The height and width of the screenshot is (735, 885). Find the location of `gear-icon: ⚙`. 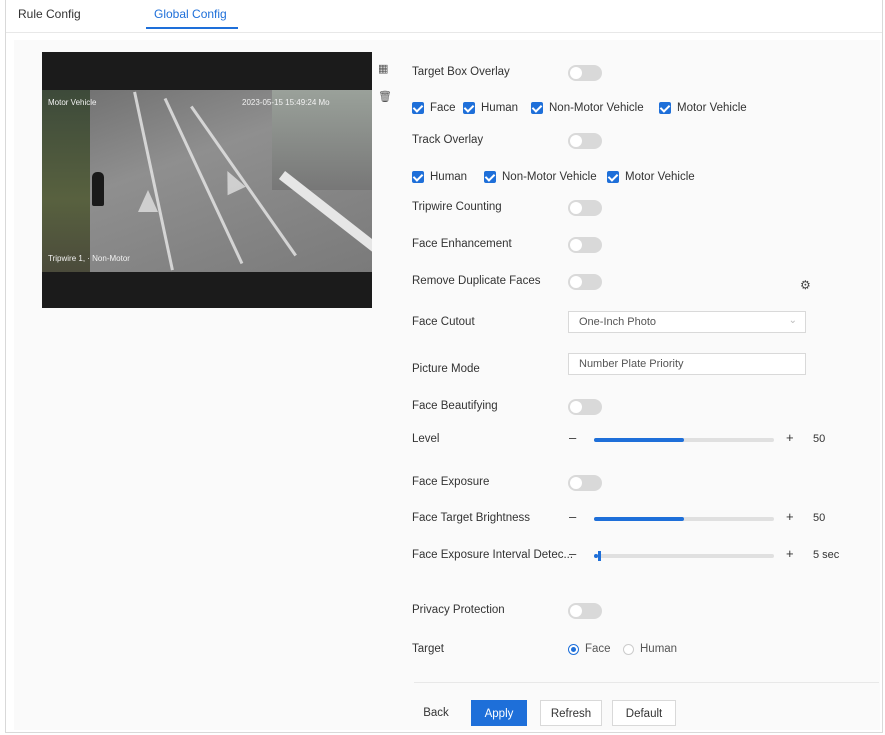

gear-icon: ⚙ is located at coordinates (805, 285).